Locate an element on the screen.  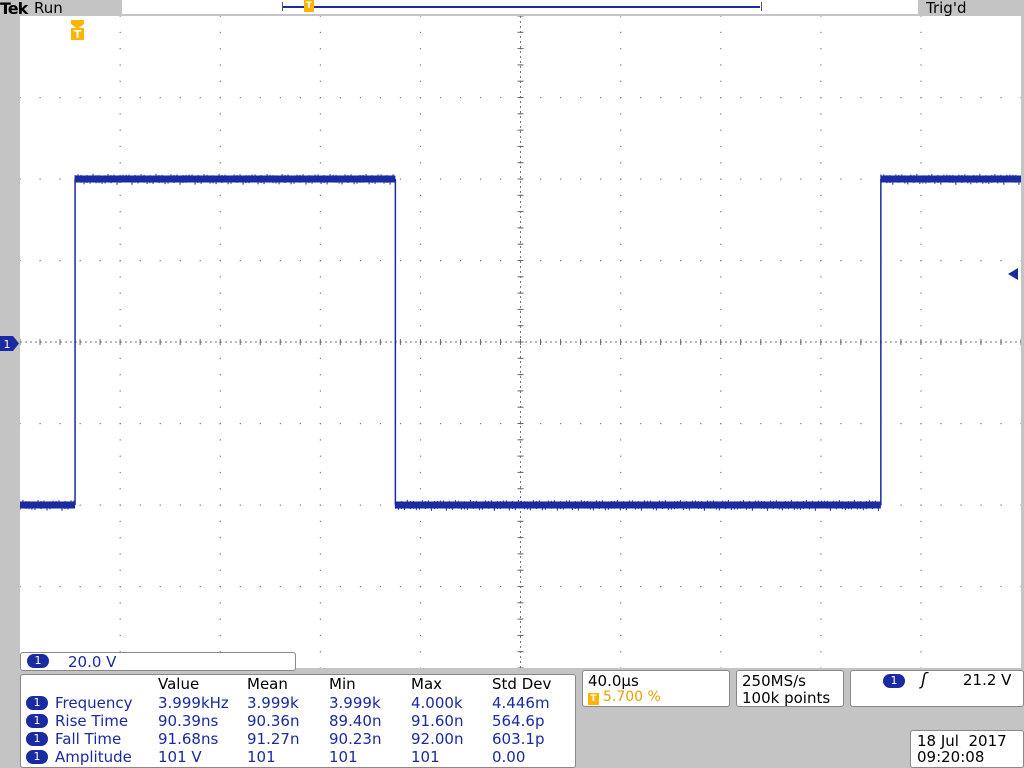
trigger-position-small-icon: T is located at coordinates (593, 699).